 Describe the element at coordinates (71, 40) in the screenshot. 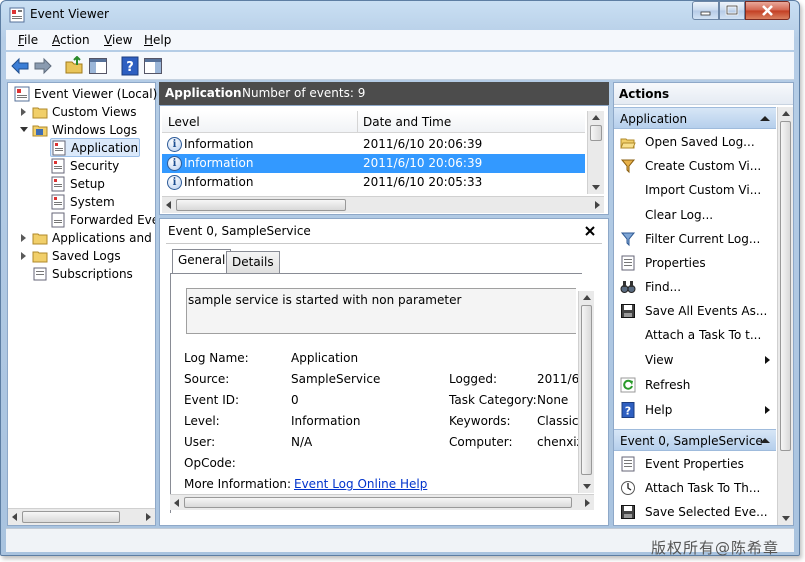

I see `menu-action: Action` at that location.